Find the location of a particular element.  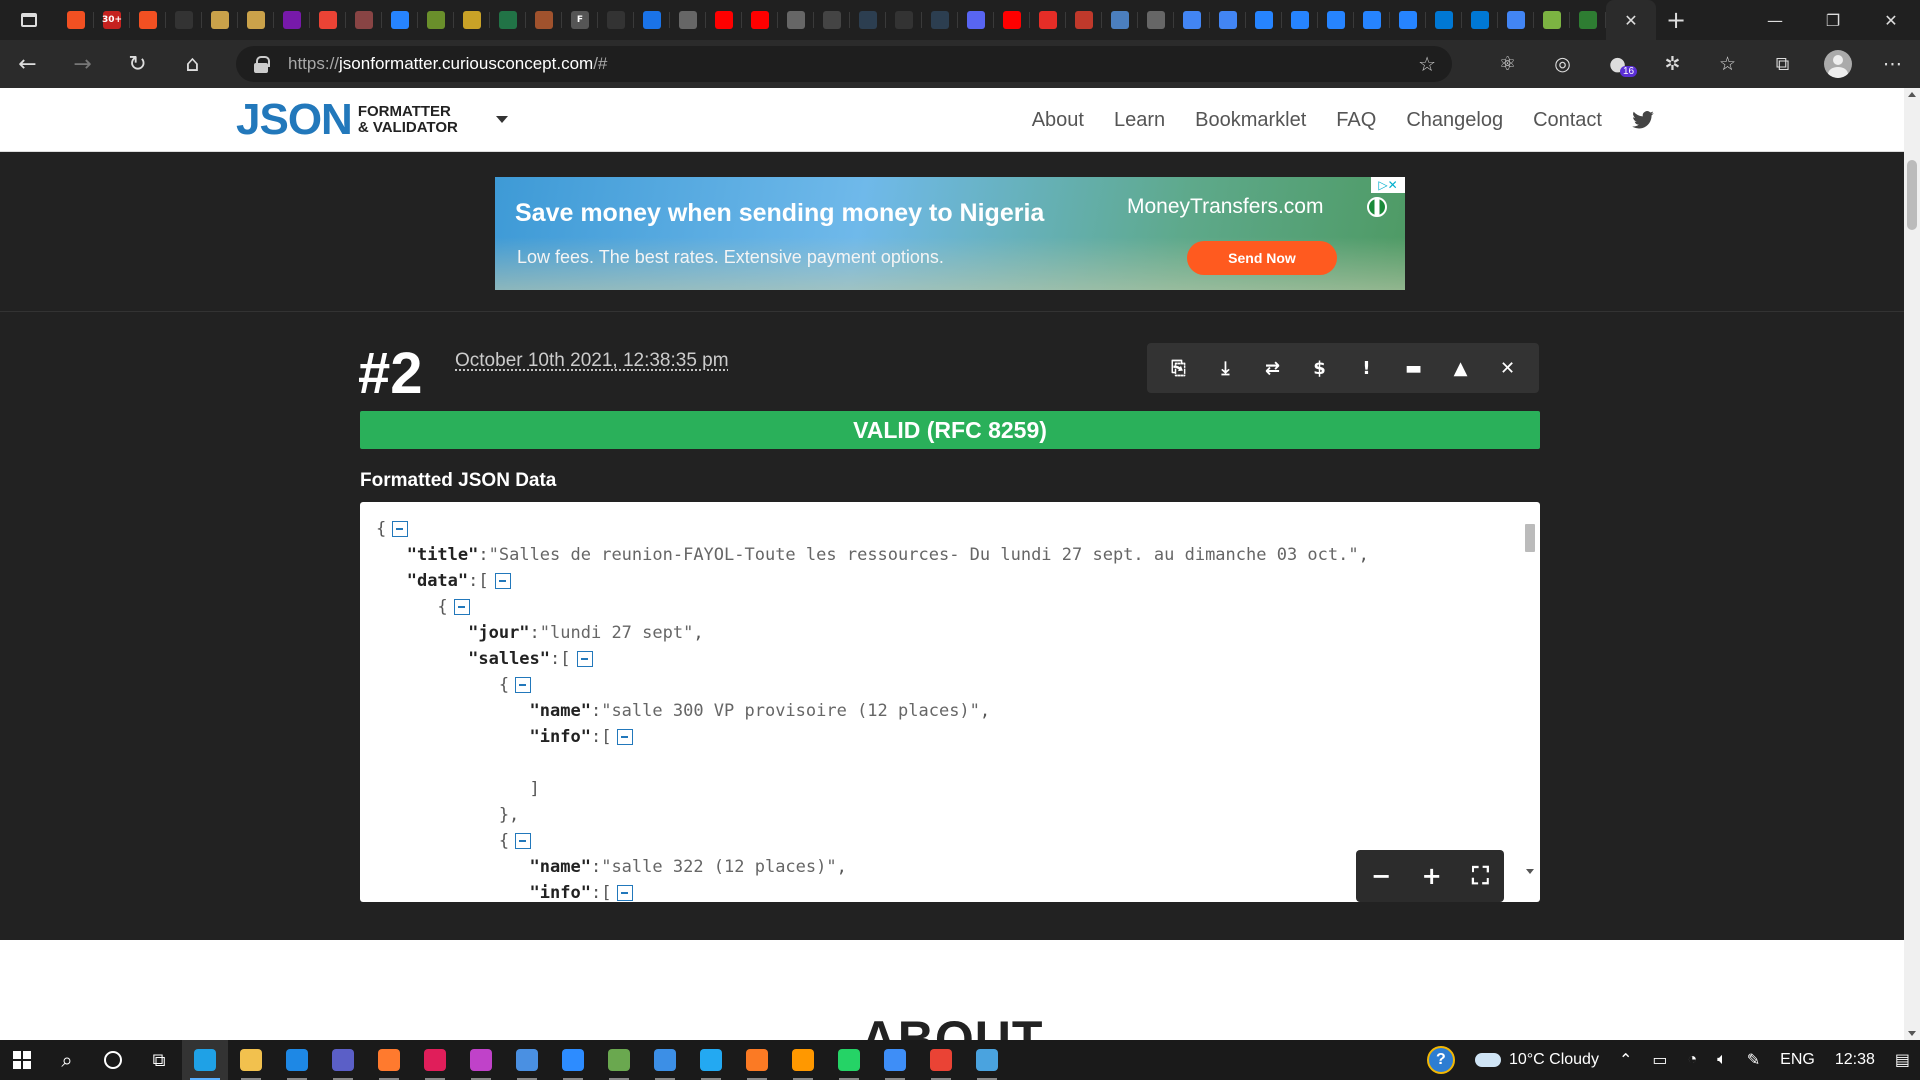

page-scrollbar is located at coordinates (1912, 564).